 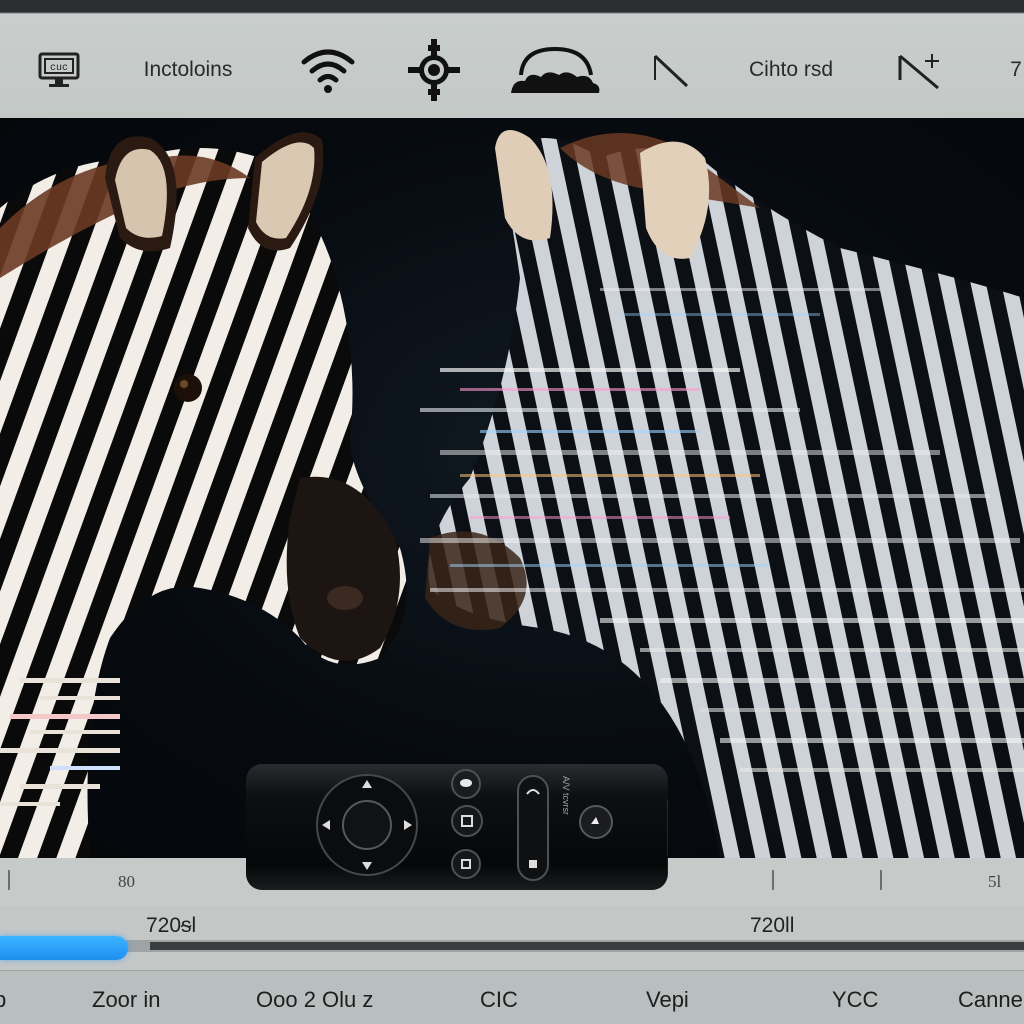 I want to click on menu-item-cic: CIC, so click(x=499, y=1000).